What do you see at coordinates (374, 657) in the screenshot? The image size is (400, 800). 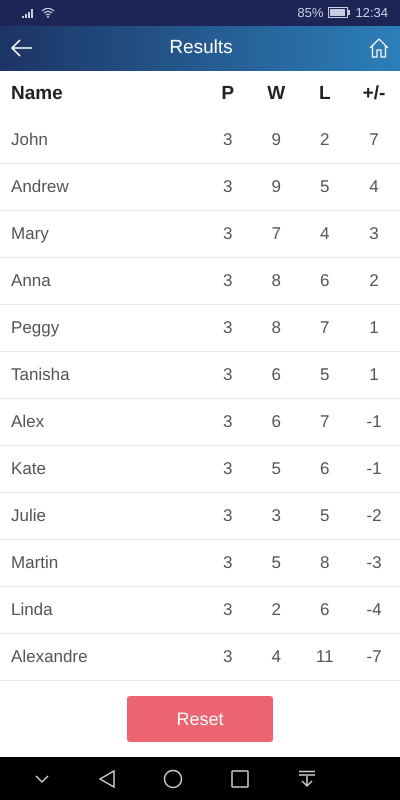 I see `table-cell-text: -7` at bounding box center [374, 657].